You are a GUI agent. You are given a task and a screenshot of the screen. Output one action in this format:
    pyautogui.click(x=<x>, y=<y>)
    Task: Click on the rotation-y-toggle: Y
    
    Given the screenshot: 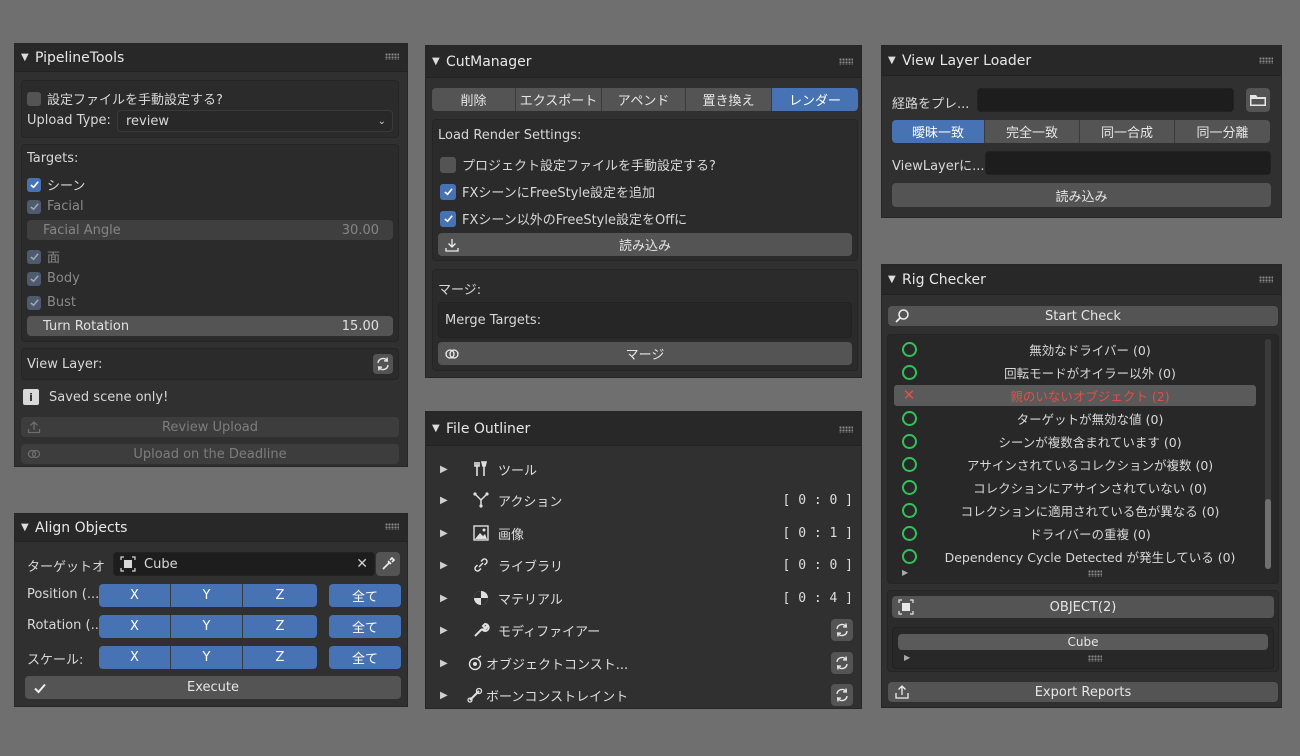 What is the action you would take?
    pyautogui.click(x=207, y=626)
    